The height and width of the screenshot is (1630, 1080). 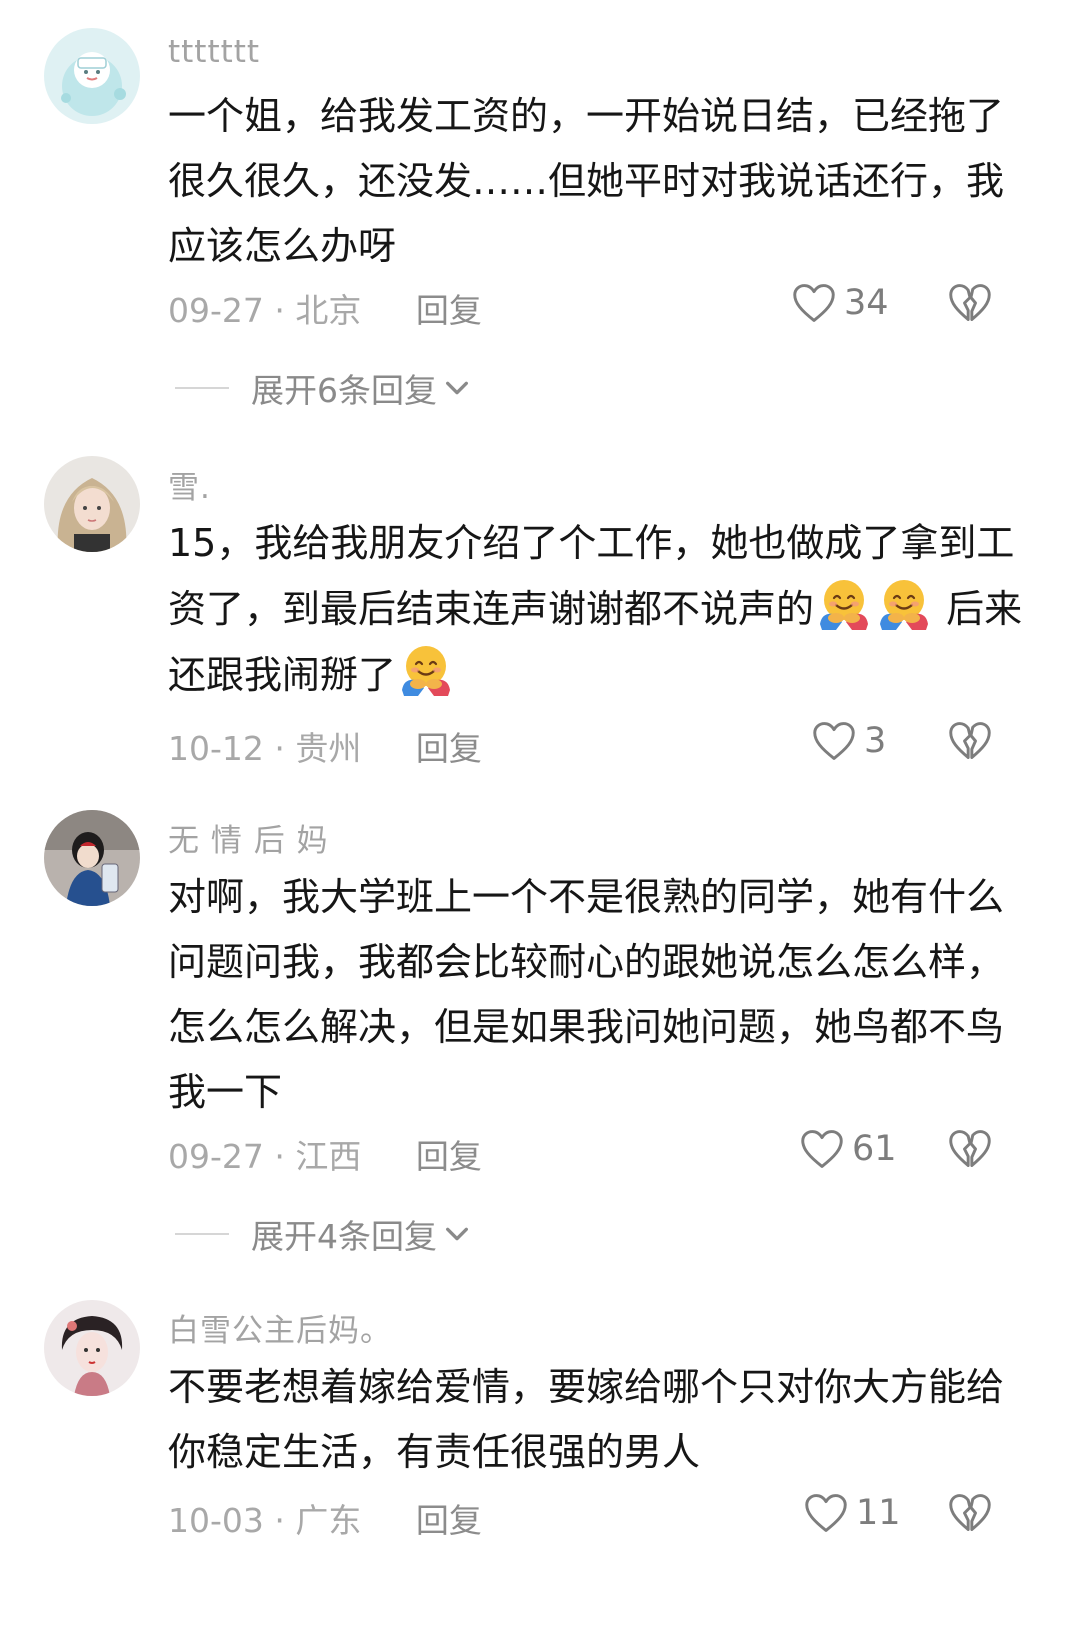 What do you see at coordinates (852, 1513) in the screenshot?
I see `like-button: 11` at bounding box center [852, 1513].